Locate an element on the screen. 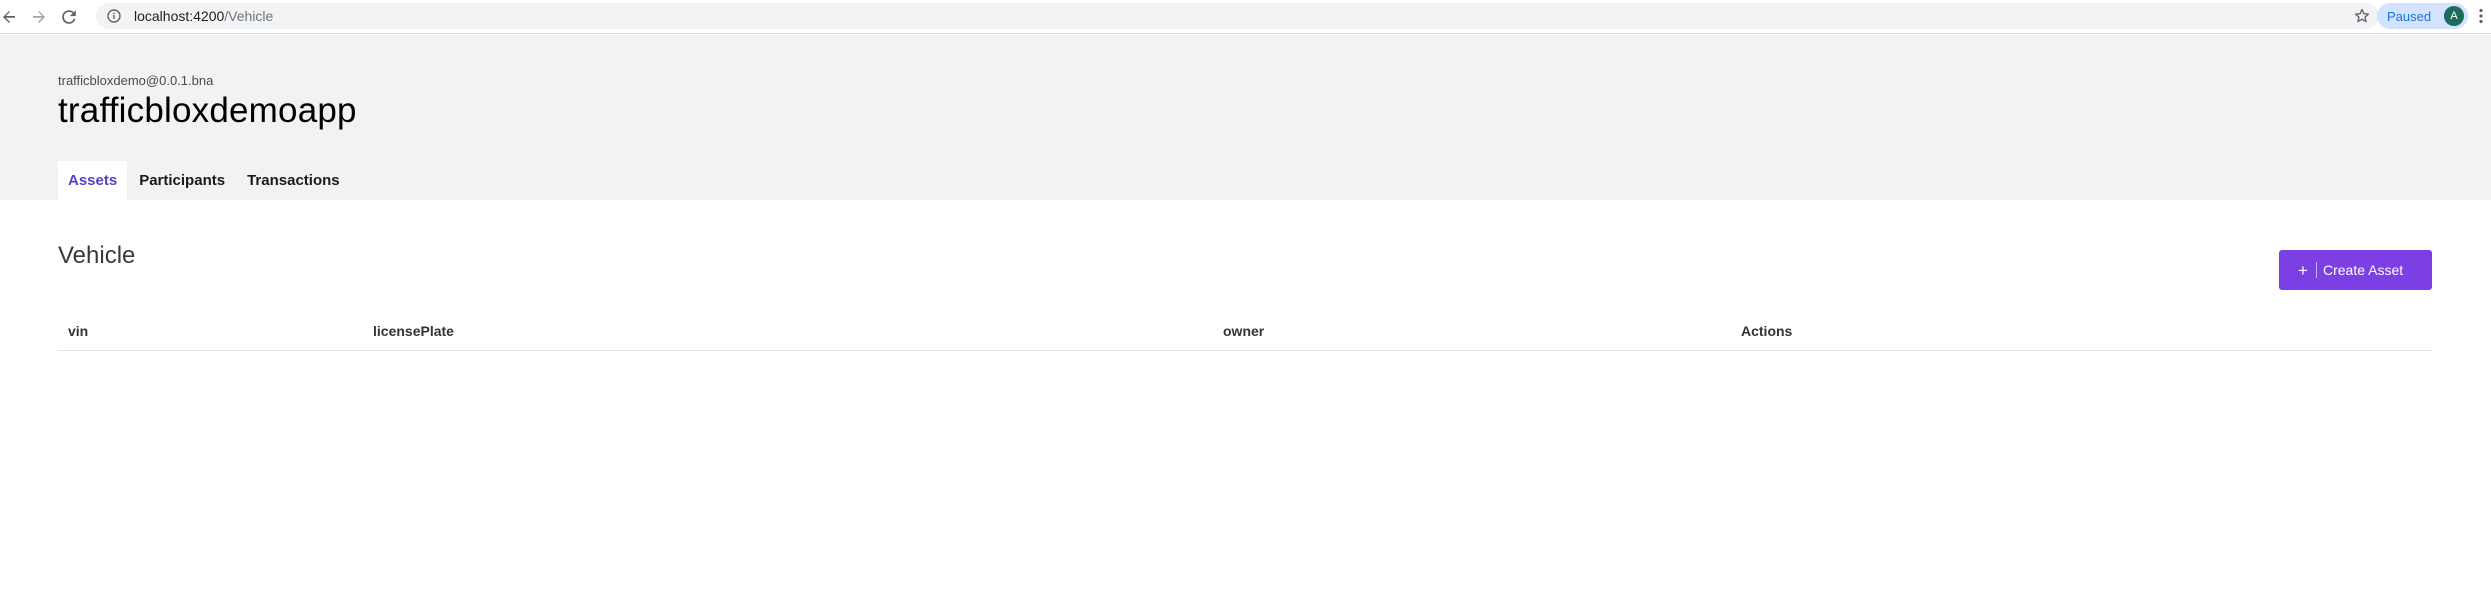  plus-icon: + is located at coordinates (2303, 270).